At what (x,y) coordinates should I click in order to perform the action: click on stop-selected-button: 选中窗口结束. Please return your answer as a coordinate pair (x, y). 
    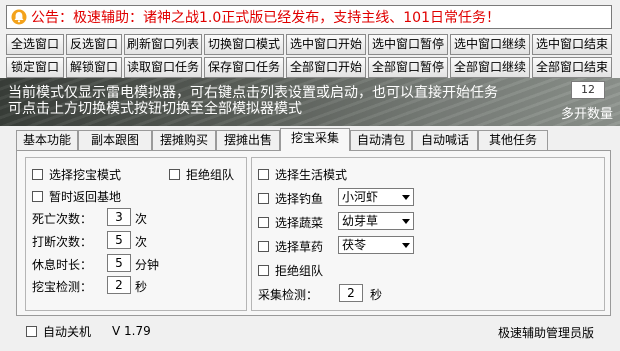
    Looking at the image, I should click on (572, 44).